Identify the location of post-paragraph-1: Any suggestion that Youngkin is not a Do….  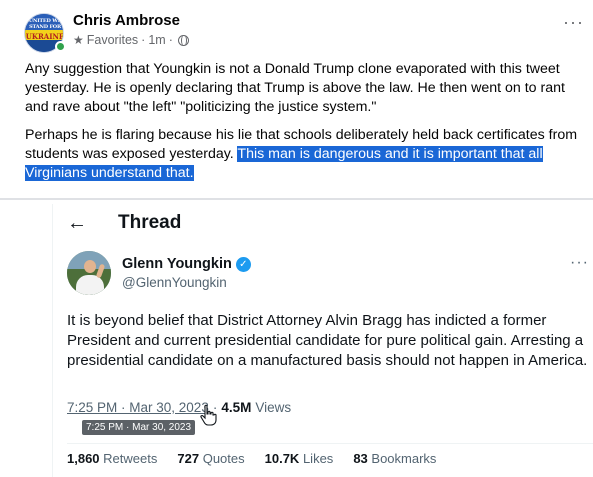
(295, 88).